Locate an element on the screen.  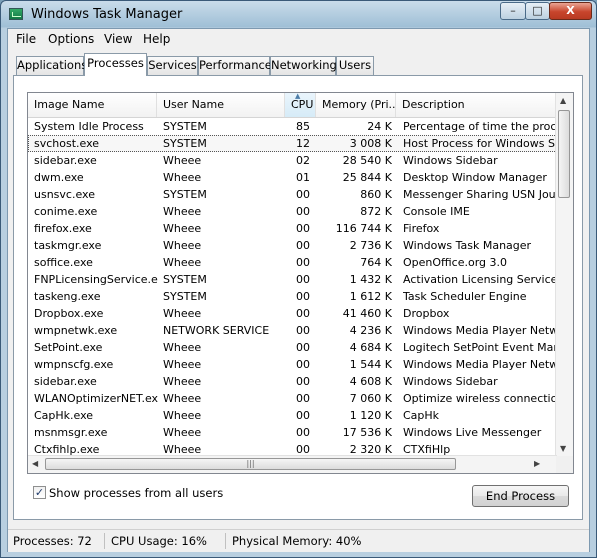
tab-applications: Applications is located at coordinates (51, 65).